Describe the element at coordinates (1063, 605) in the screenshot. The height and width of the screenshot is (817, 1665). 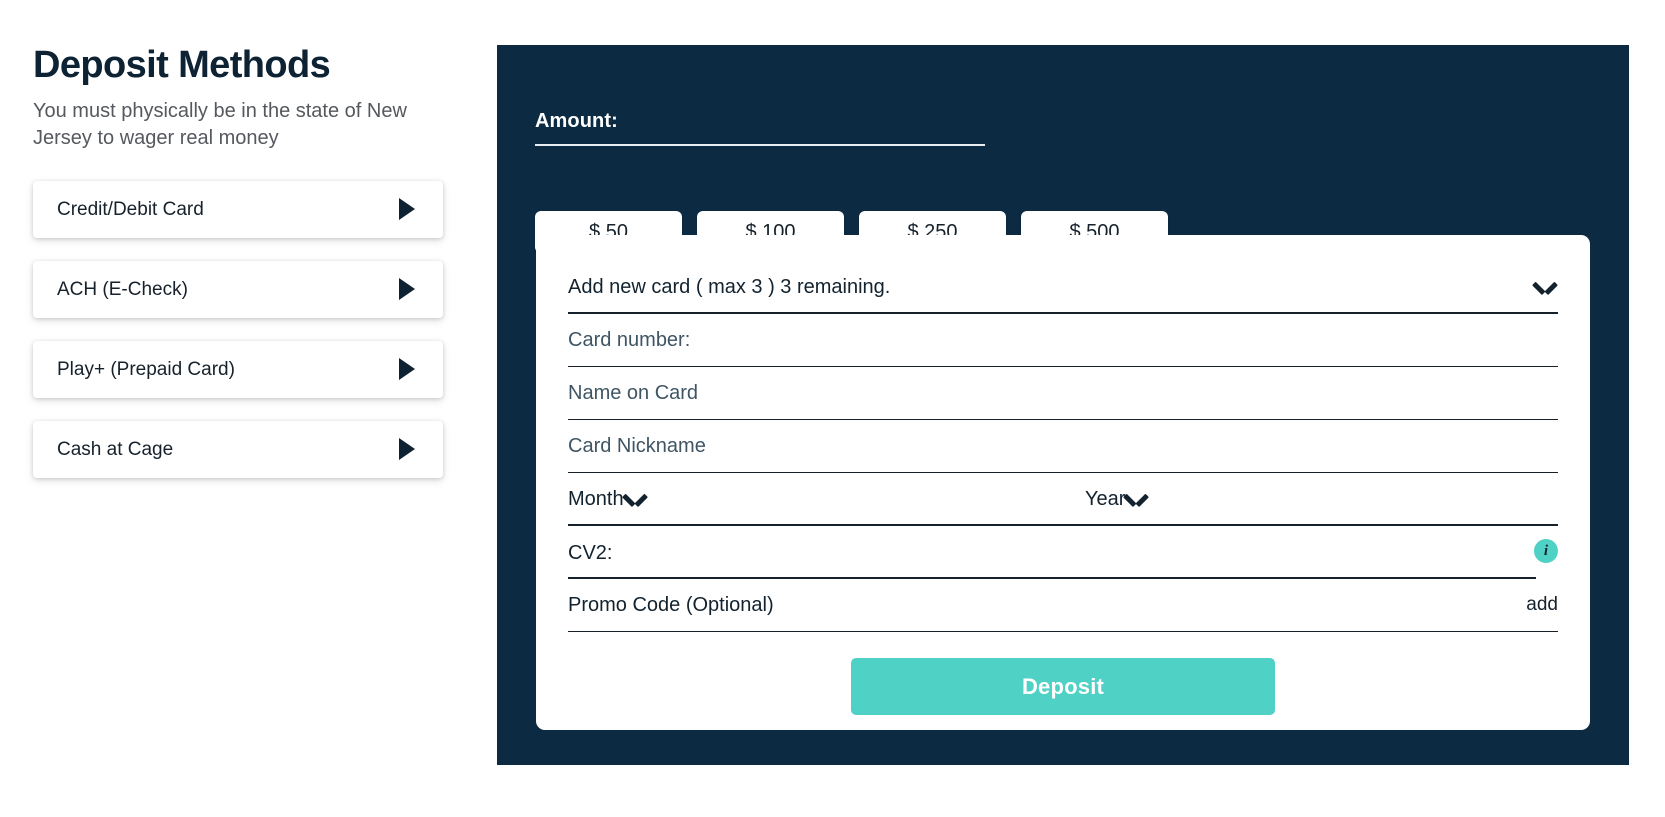
I see `promo-code-row: Promo Code (Optional) add` at that location.